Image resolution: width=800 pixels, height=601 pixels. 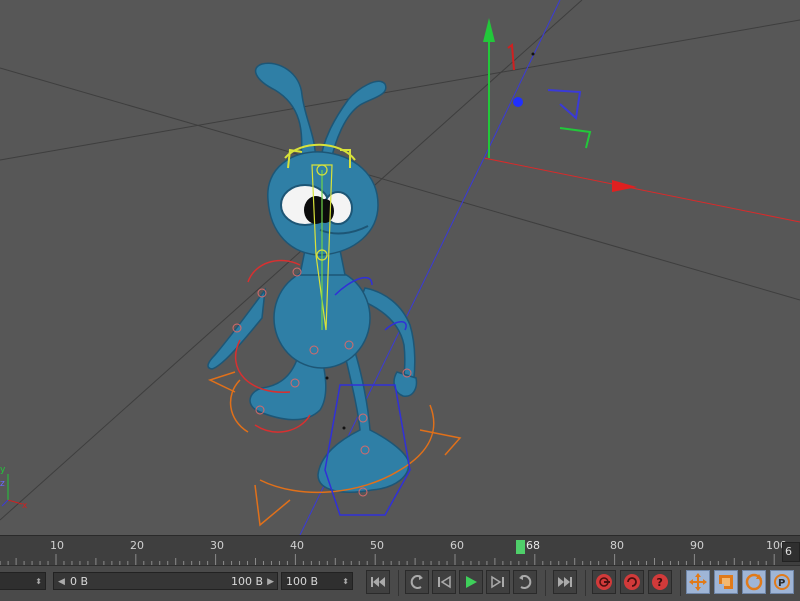 I want to click on step-forward-button, so click(x=498, y=582).